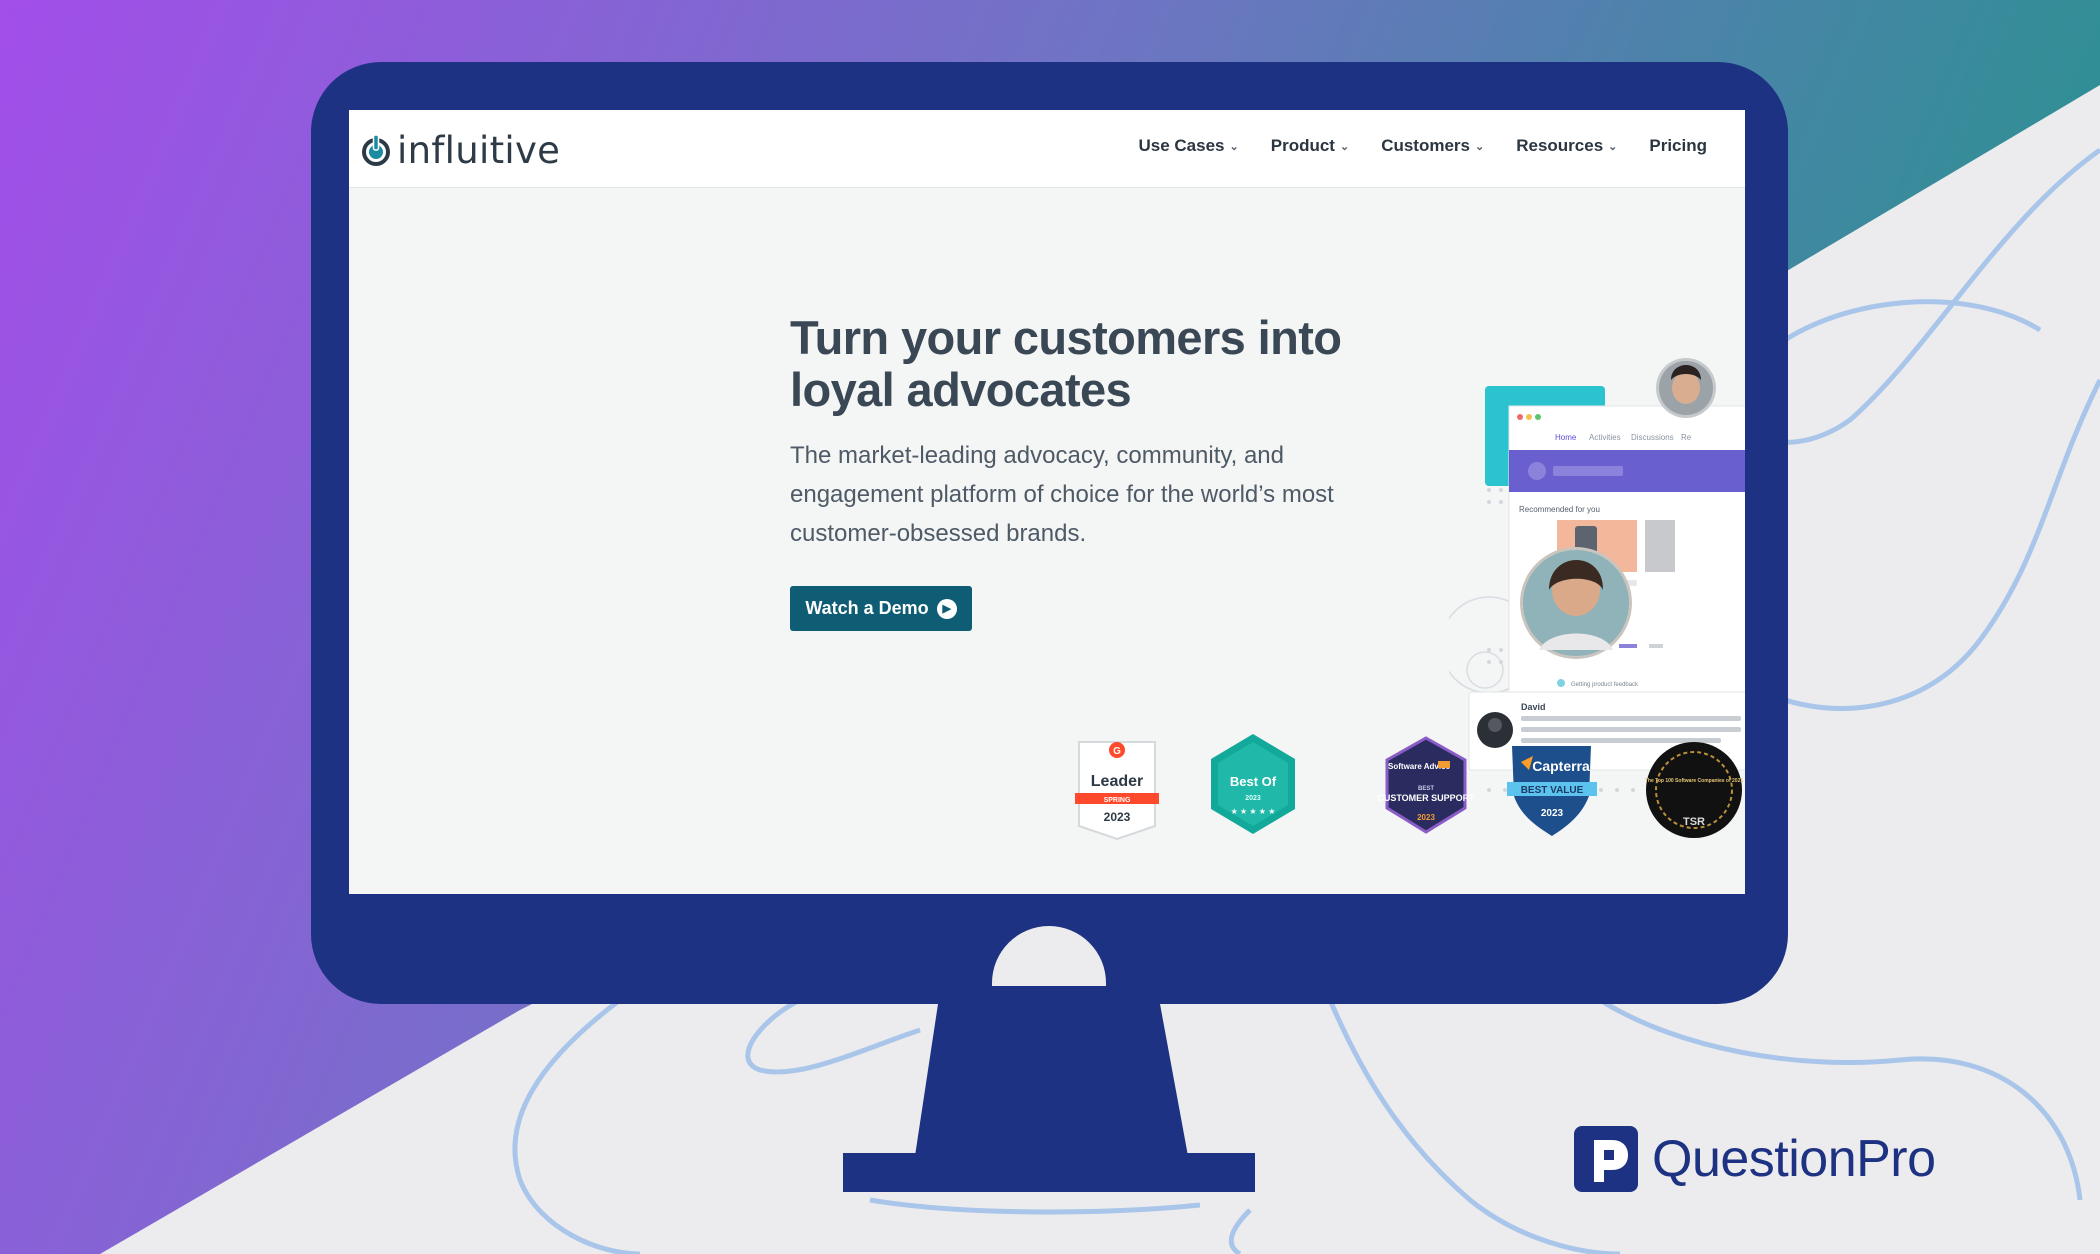 This screenshot has height=1254, width=2100. I want to click on svg-text: BEST VALUE, so click(1552, 790).